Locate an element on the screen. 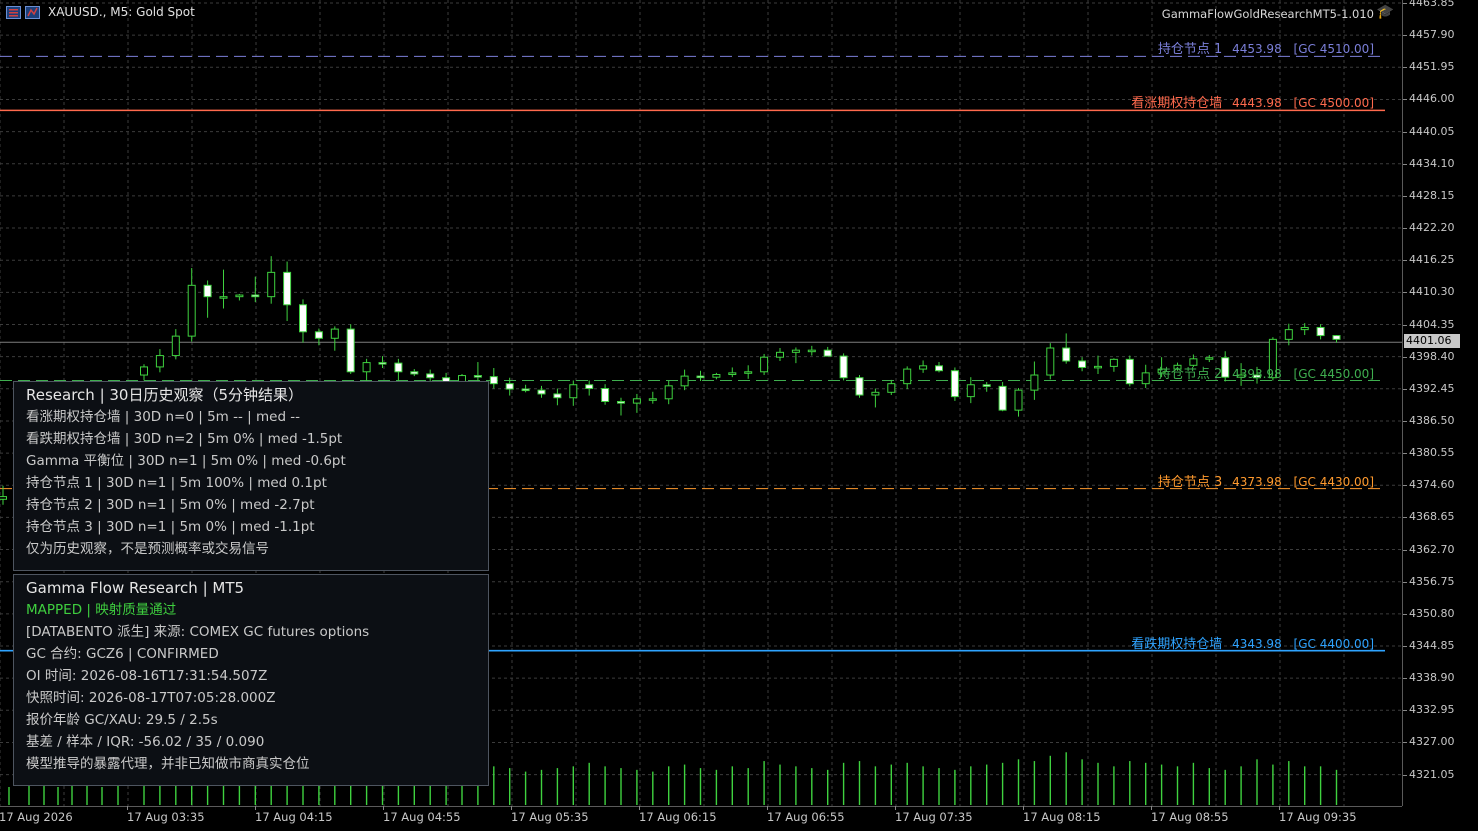 Image resolution: width=1478 pixels, height=831 pixels. level-label: 看跌期权持仓墙 4343.98 [GC 4400.00] is located at coordinates (1252, 642).